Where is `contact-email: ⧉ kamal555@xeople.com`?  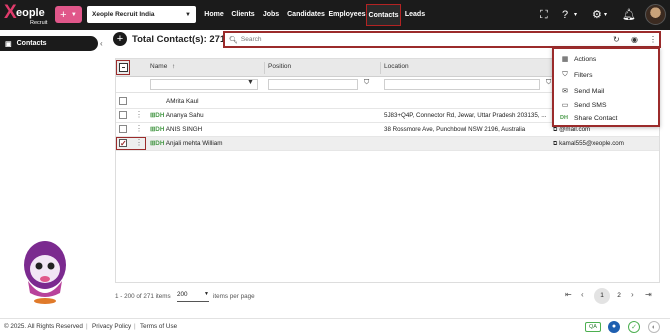 contact-email: ⧉ kamal555@xeople.com is located at coordinates (588, 144).